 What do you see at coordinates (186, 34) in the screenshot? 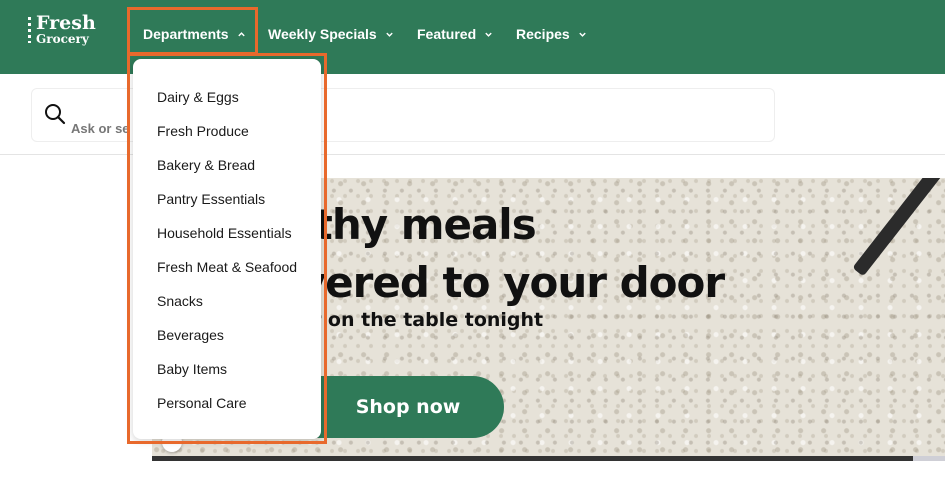
I see `nav-departments-label: Departments` at bounding box center [186, 34].